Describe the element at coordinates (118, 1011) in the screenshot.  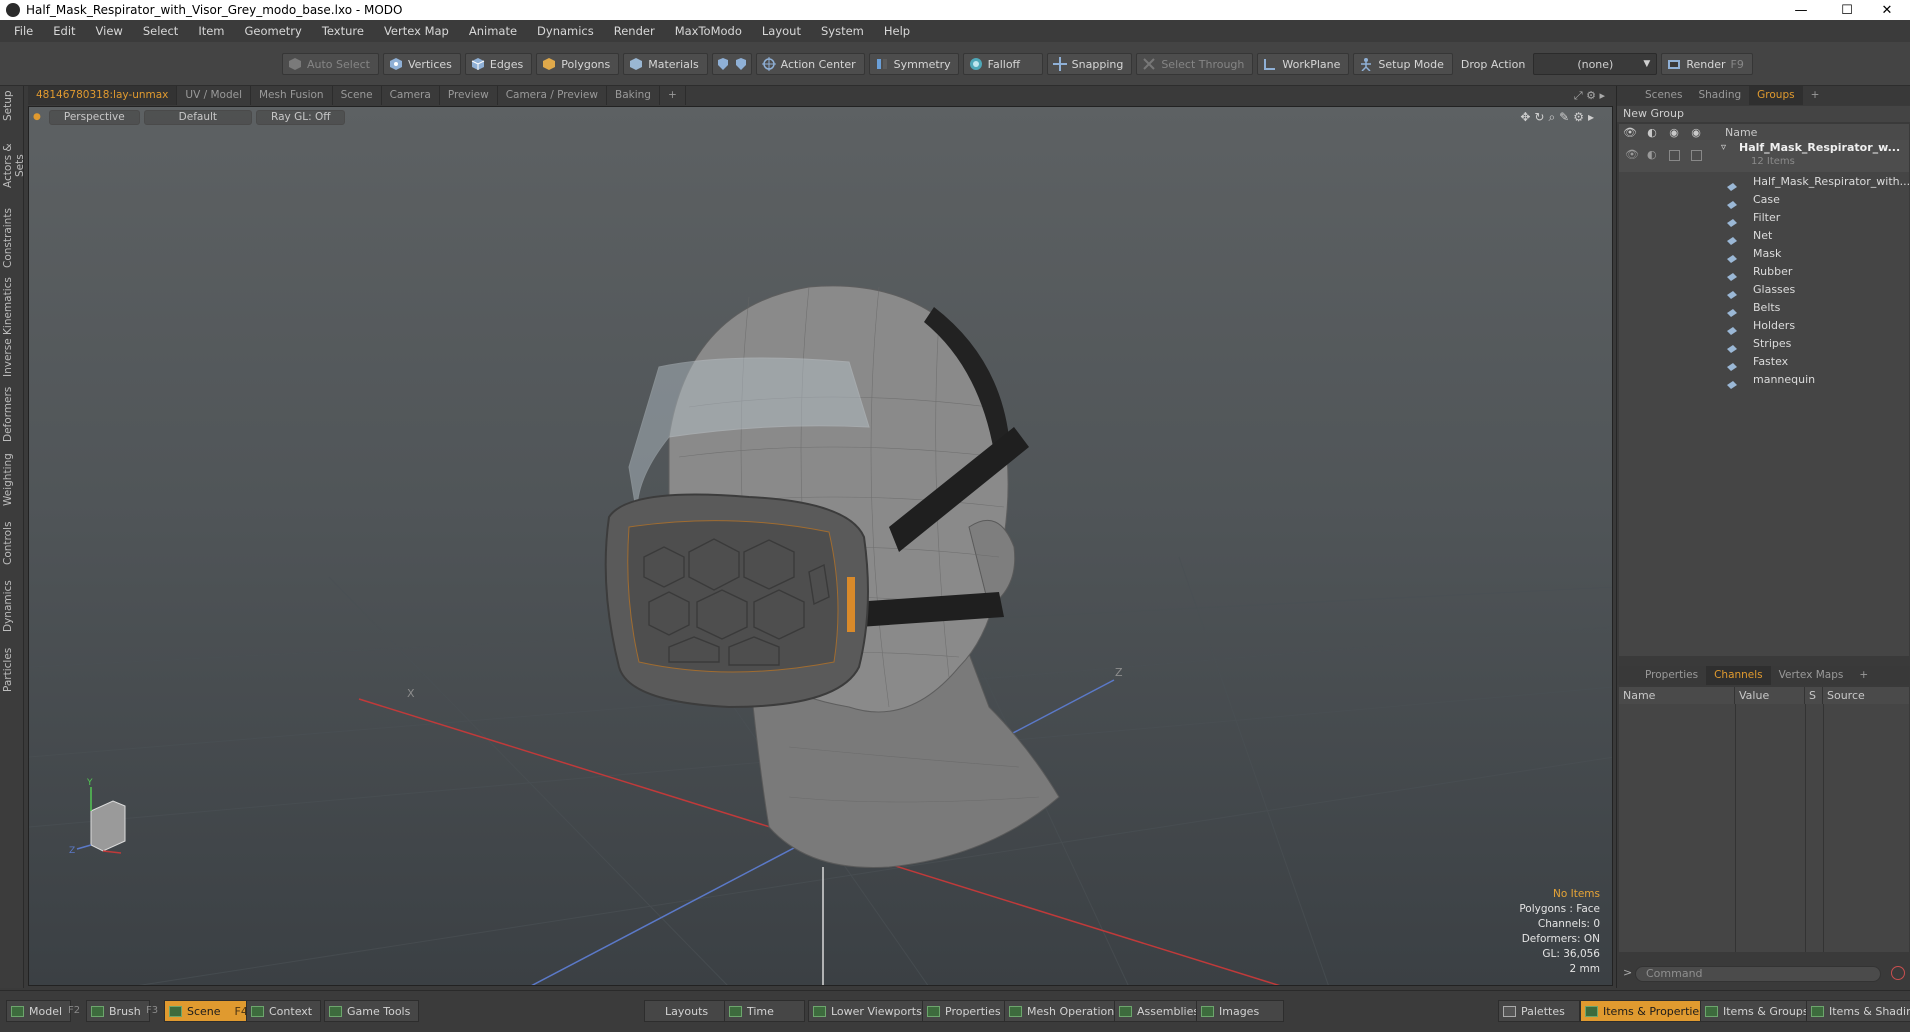
I see `brush-layout-button: Brush` at that location.